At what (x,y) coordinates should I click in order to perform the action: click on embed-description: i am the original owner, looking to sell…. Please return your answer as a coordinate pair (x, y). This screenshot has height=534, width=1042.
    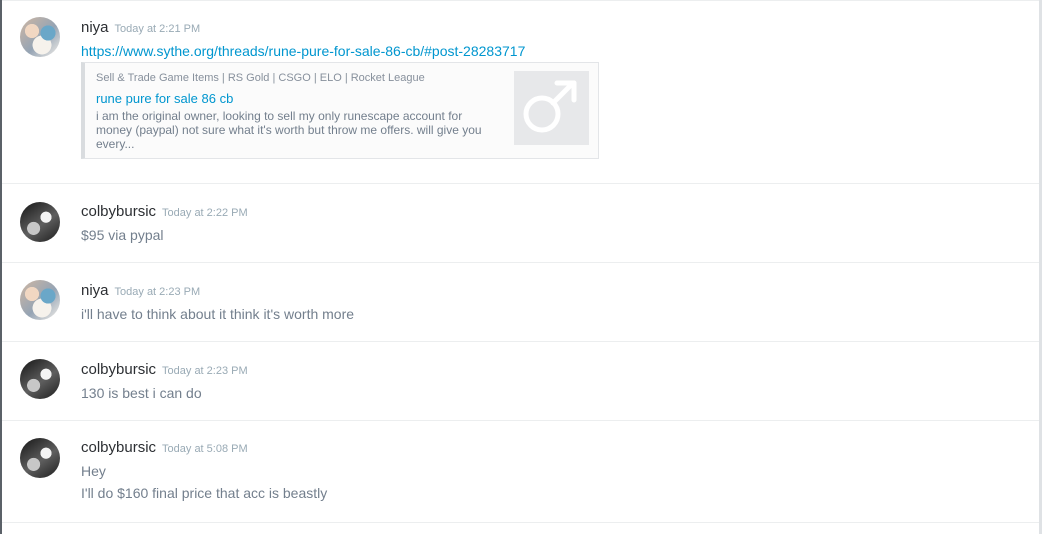
    Looking at the image, I should click on (289, 130).